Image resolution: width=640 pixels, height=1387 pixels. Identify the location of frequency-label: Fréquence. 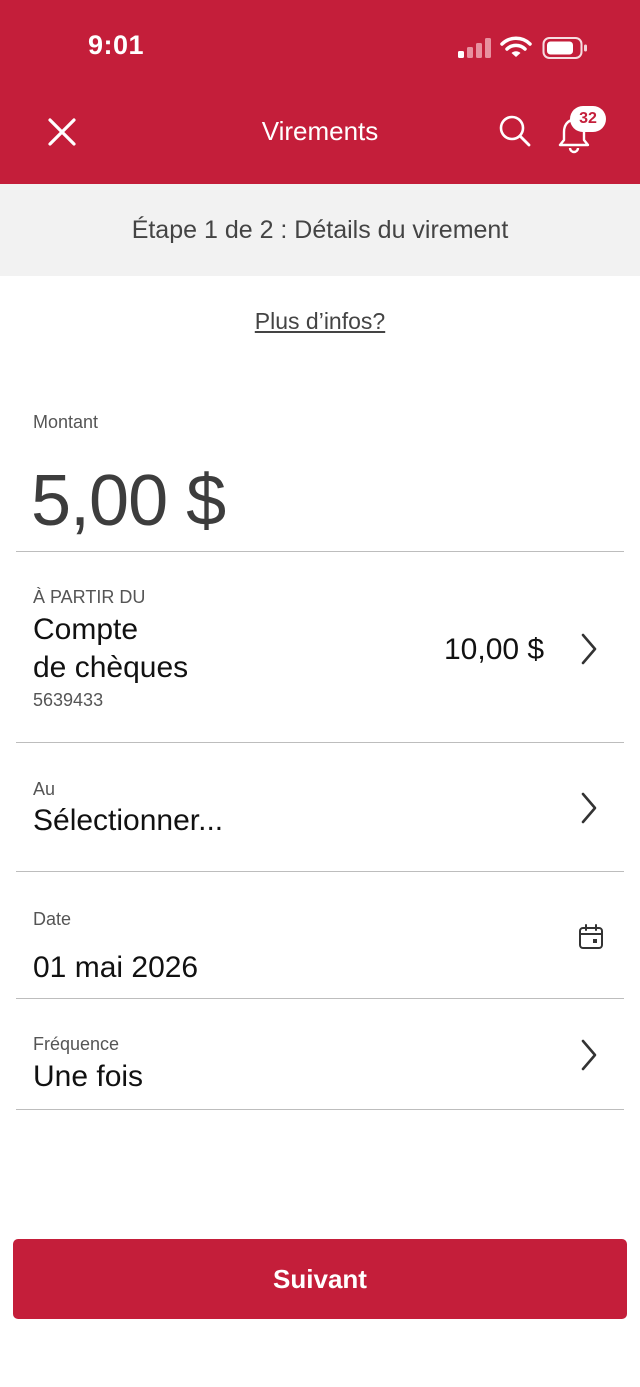
(76, 1044).